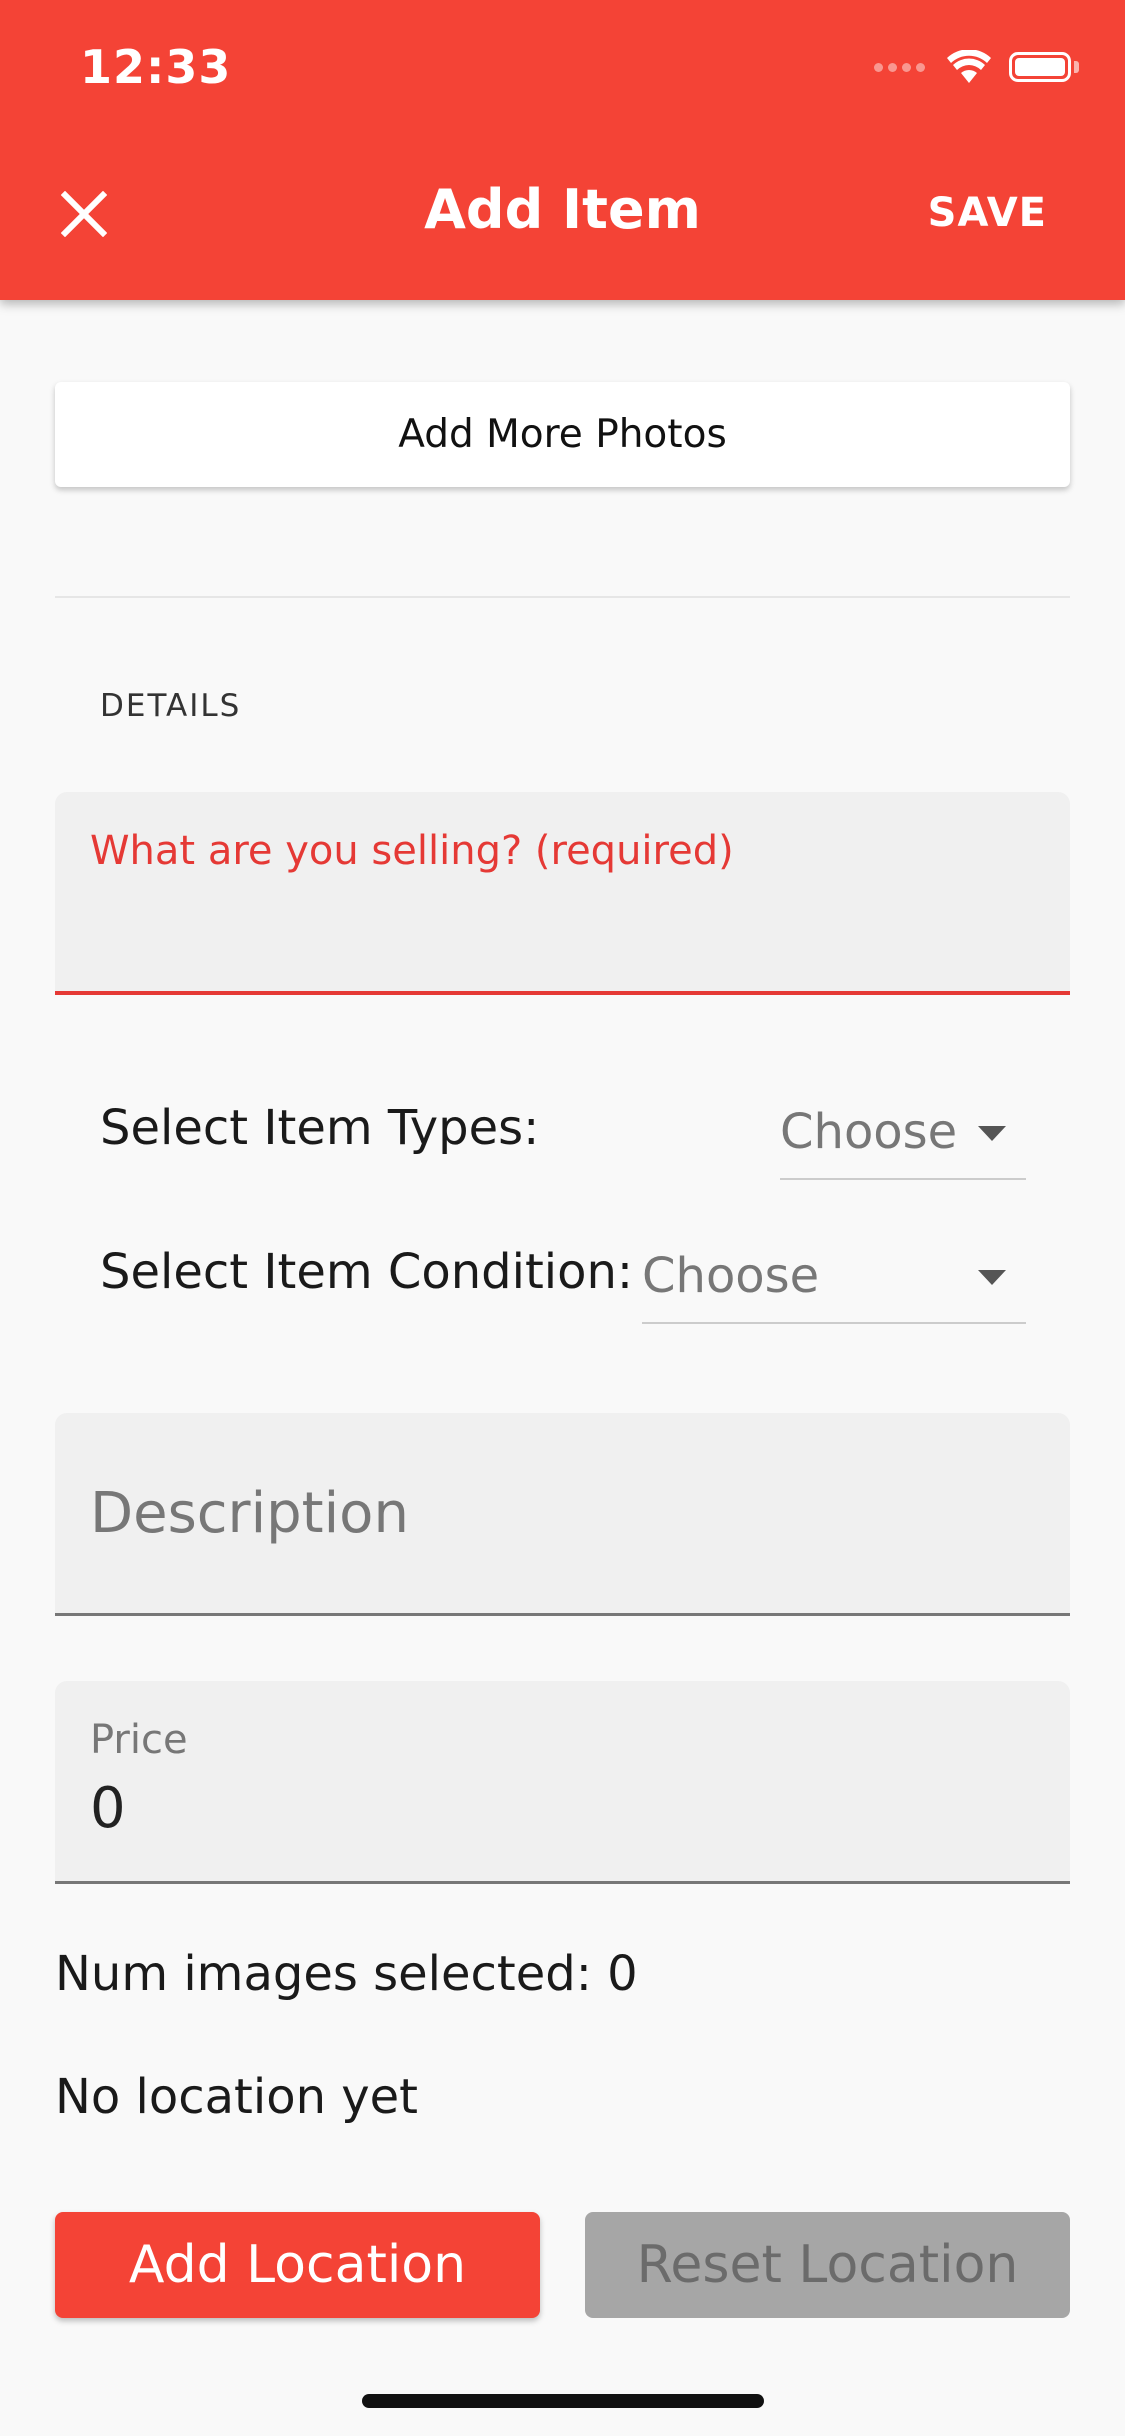 Image resolution: width=1125 pixels, height=2436 pixels. Describe the element at coordinates (563, 2401) in the screenshot. I see `home-indicator` at that location.